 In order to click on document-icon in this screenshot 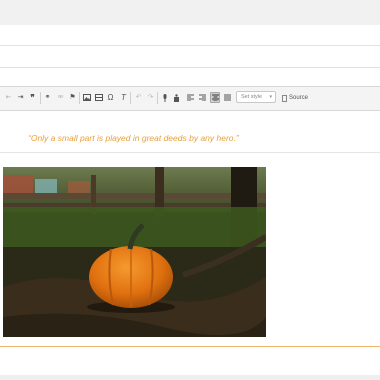, I will do `click(284, 98)`.